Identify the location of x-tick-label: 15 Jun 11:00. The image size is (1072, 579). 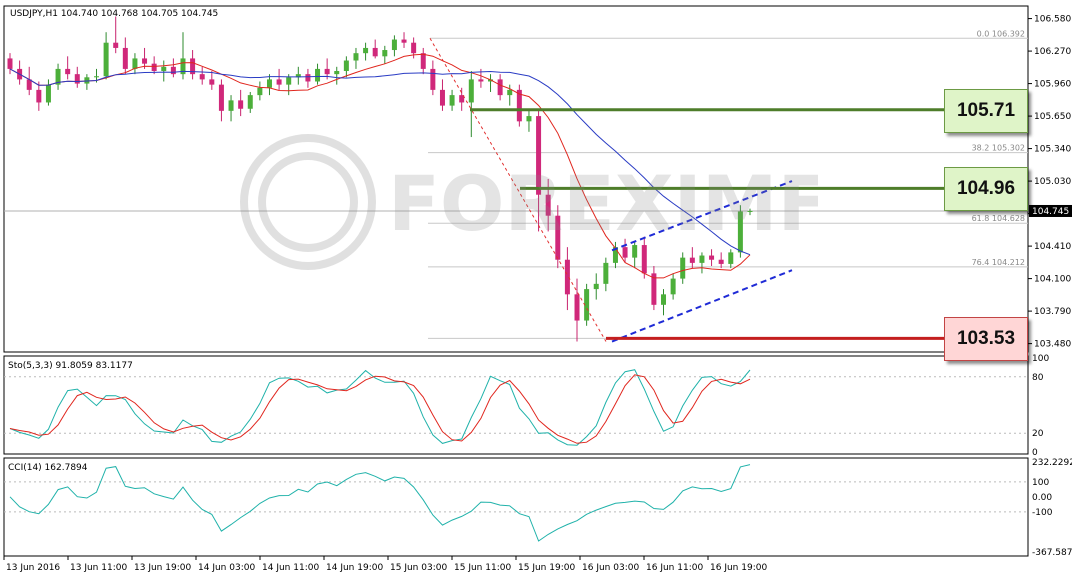
(482, 568).